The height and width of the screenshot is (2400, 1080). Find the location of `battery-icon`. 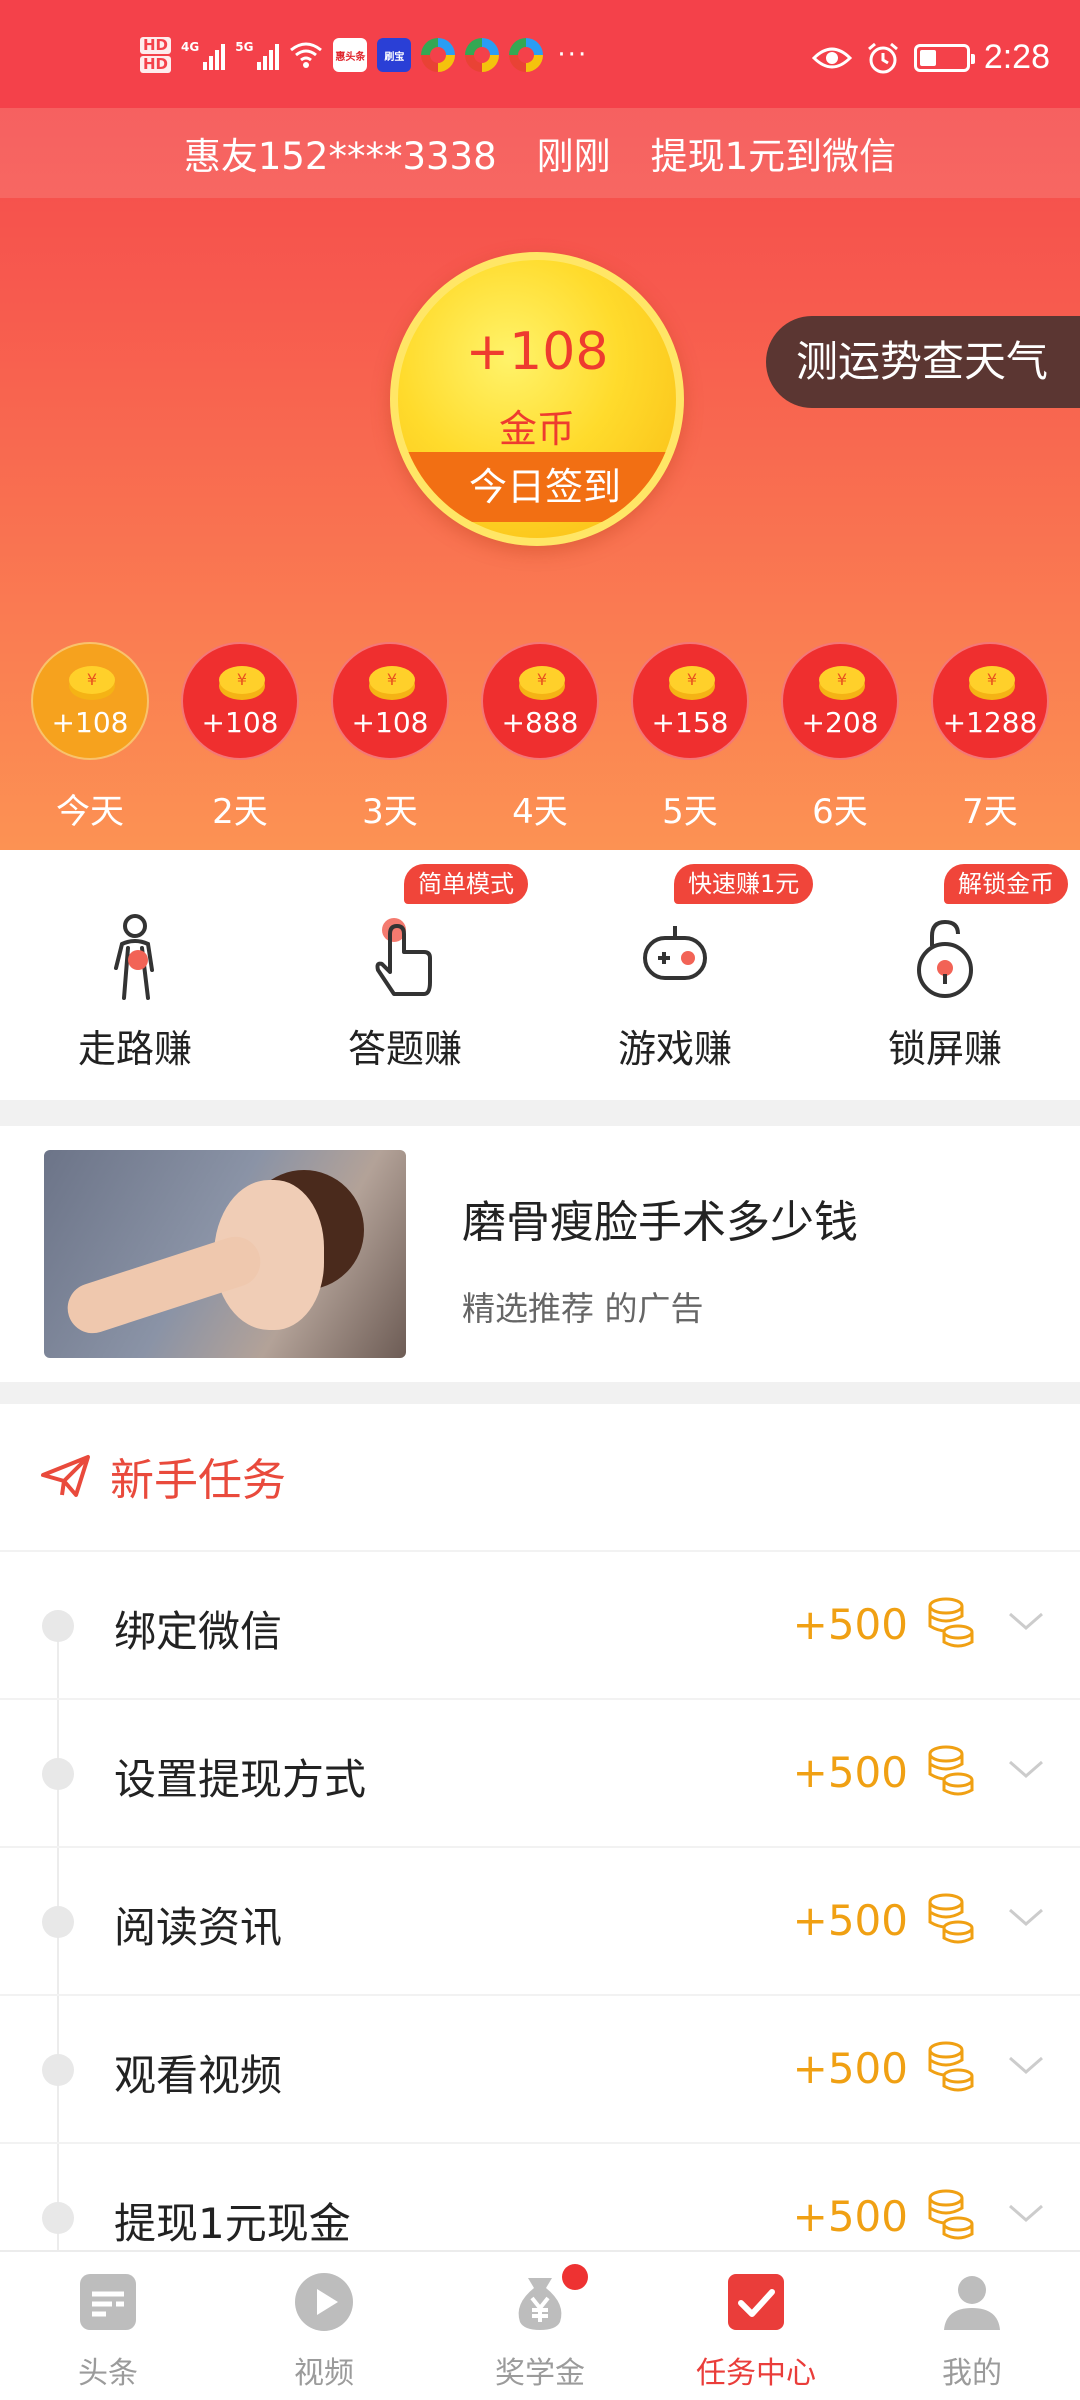

battery-icon is located at coordinates (944, 57).